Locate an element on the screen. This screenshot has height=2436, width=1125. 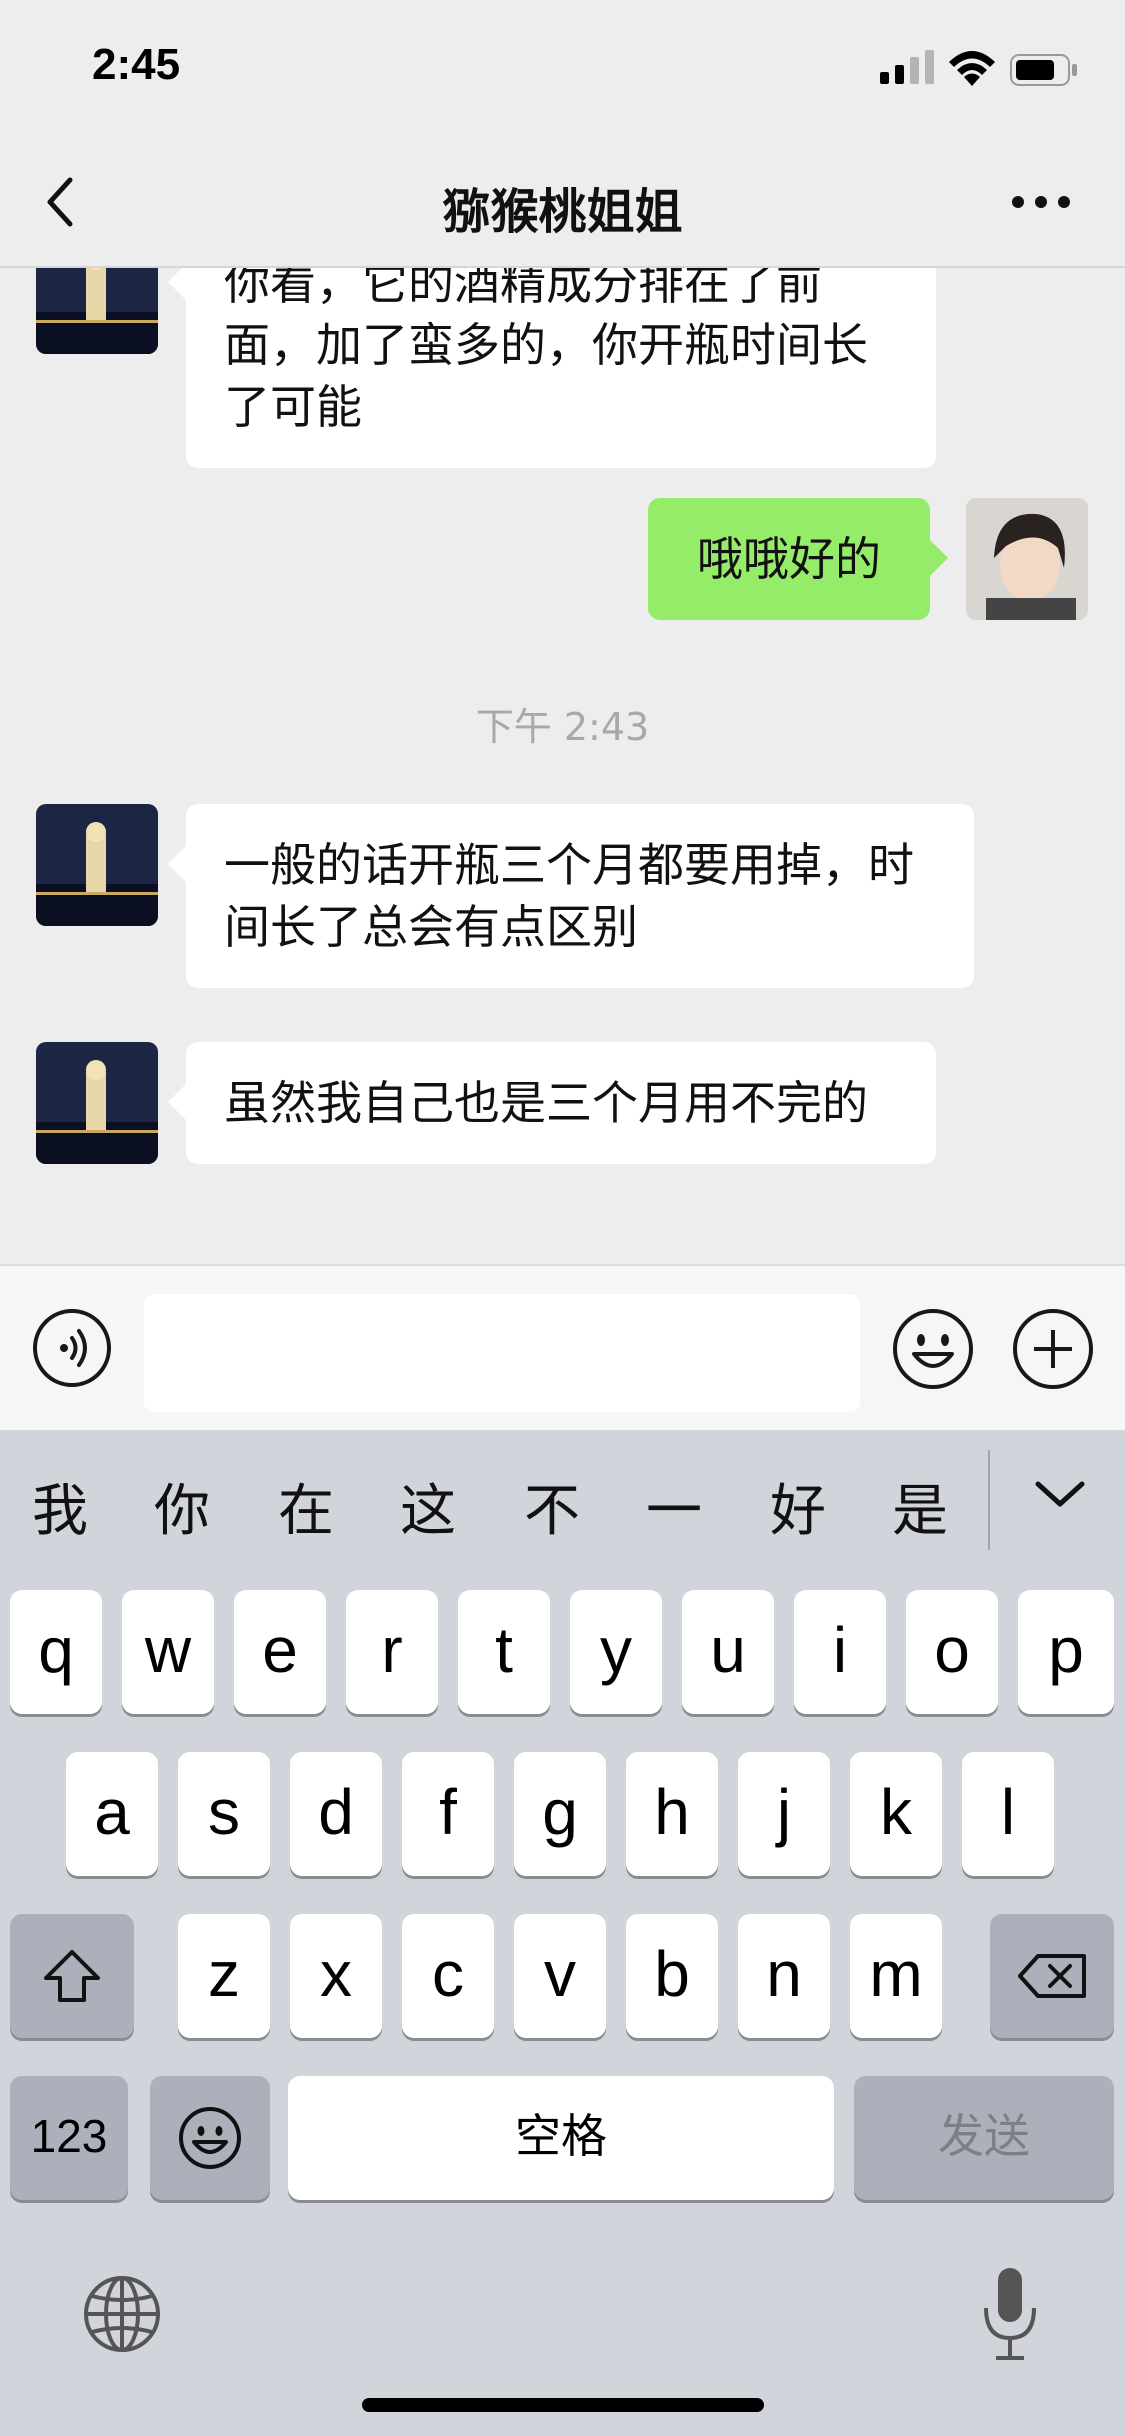
status-bar: 2:45 is located at coordinates (562, 70).